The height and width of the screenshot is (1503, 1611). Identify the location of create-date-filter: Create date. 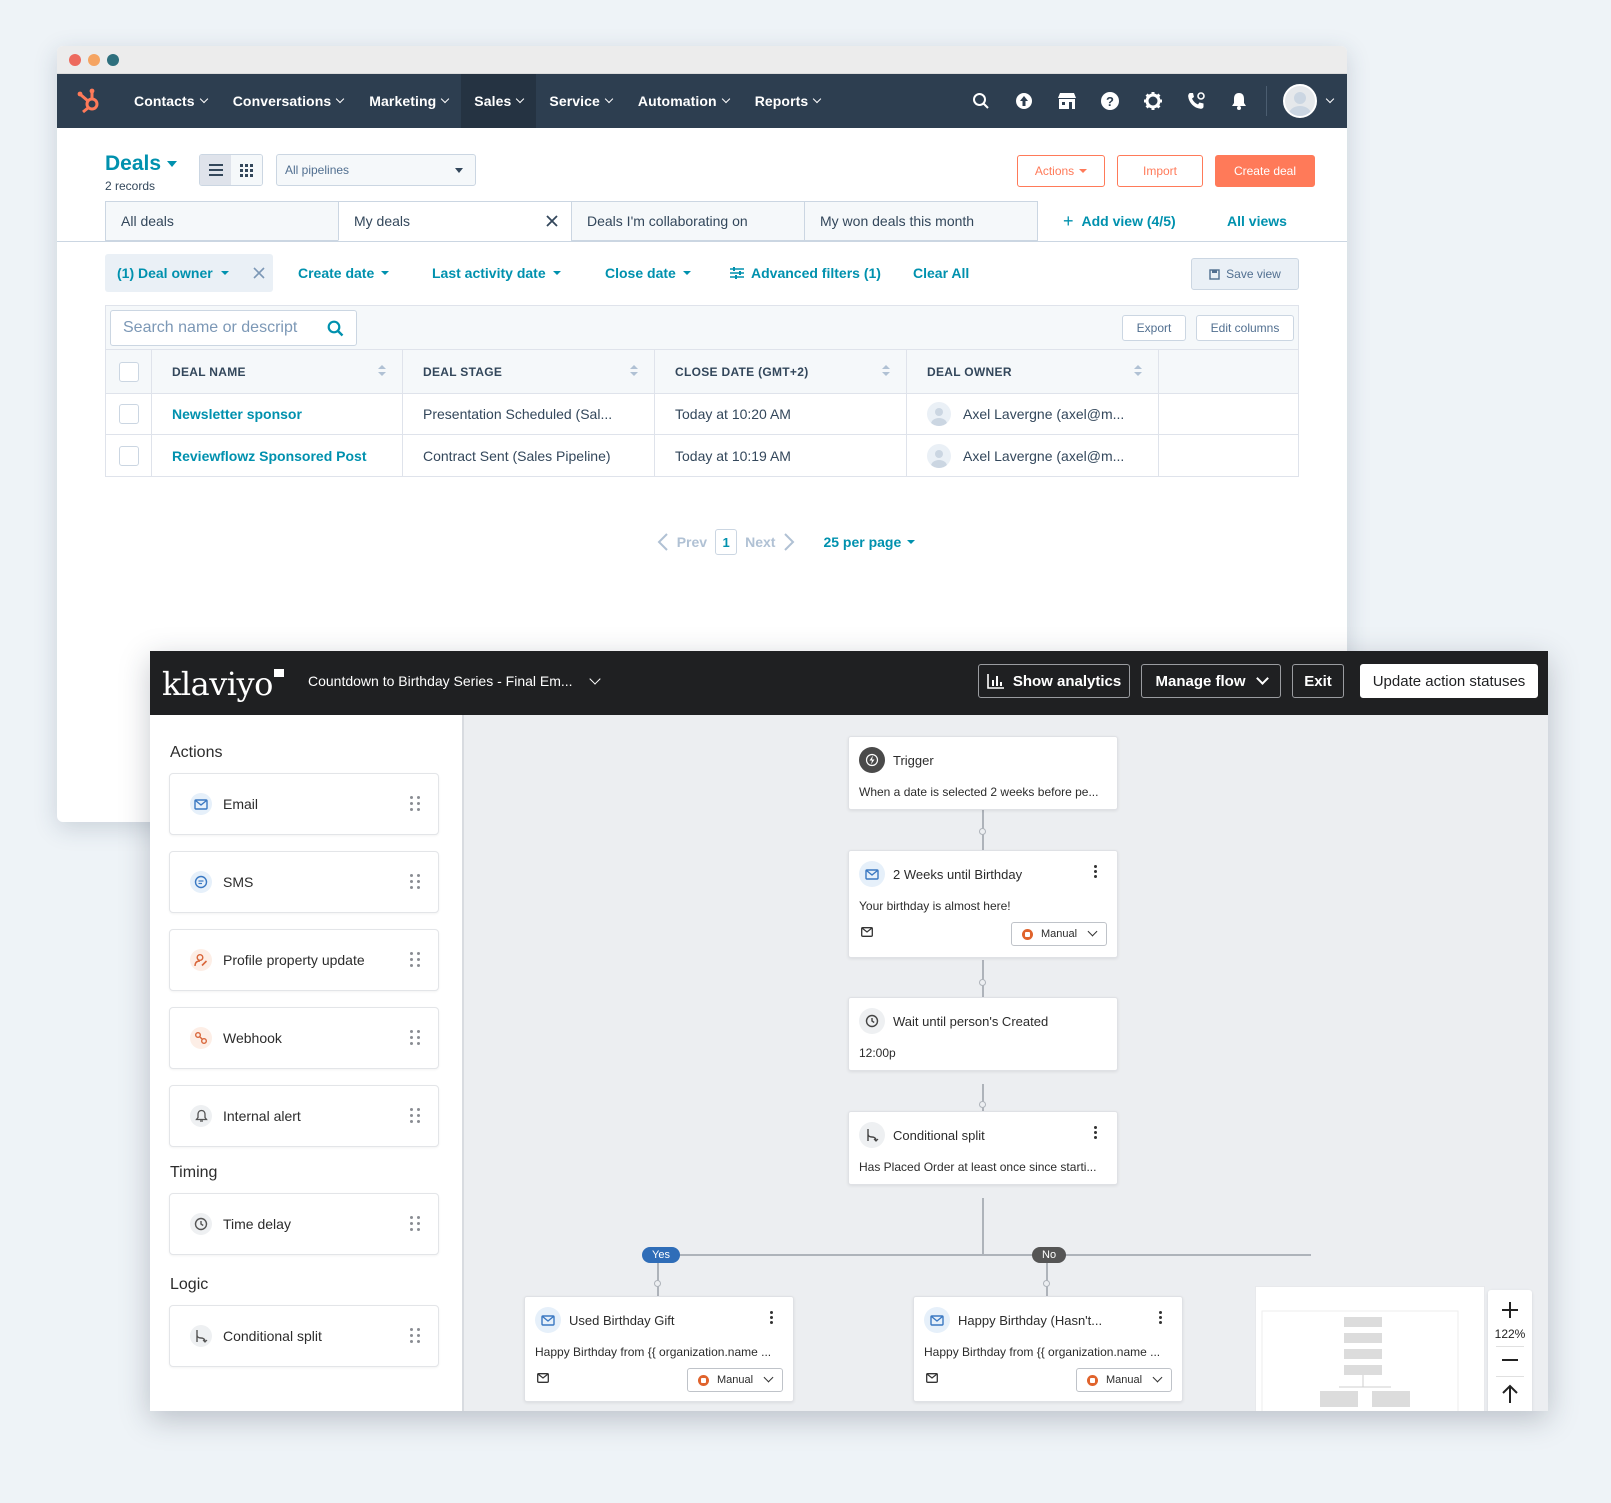
(344, 273).